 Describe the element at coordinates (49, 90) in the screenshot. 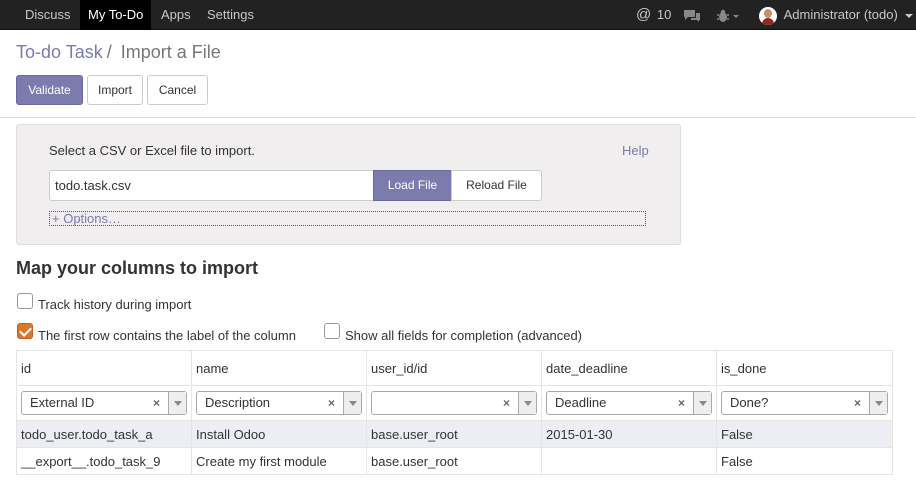

I see `validate-button: Validate` at that location.